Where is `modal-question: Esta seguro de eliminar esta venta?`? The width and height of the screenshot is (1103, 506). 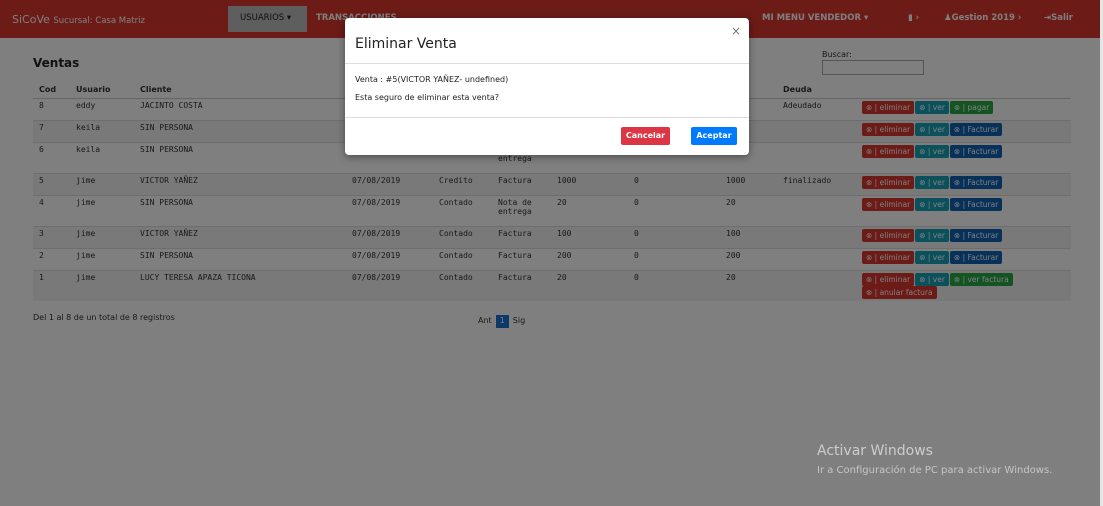
modal-question: Esta seguro de eliminar esta venta? is located at coordinates (427, 97).